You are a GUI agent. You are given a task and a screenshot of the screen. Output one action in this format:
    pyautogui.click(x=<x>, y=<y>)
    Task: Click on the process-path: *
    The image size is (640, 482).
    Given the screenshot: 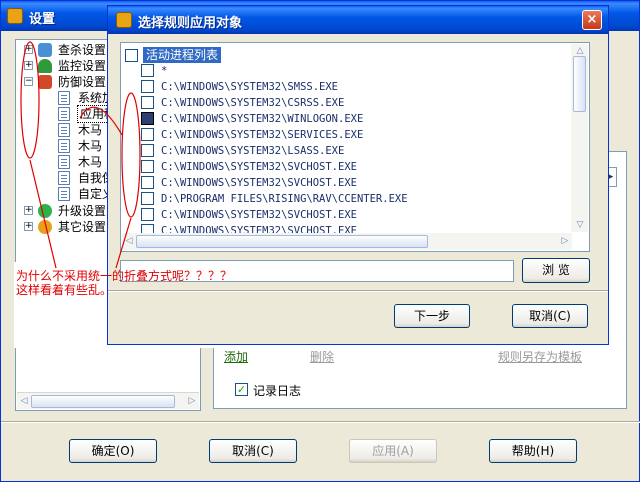 What is the action you would take?
    pyautogui.click(x=164, y=71)
    